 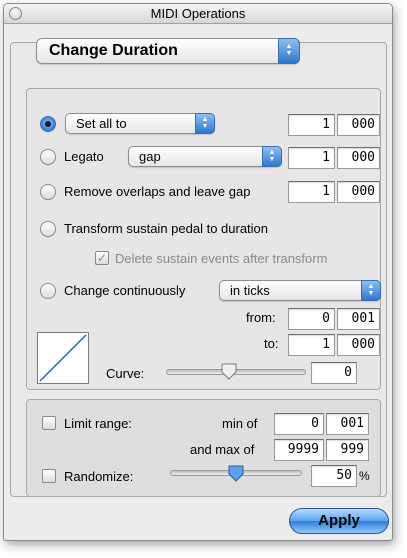 What do you see at coordinates (240, 423) in the screenshot?
I see `min-of-label: min of` at bounding box center [240, 423].